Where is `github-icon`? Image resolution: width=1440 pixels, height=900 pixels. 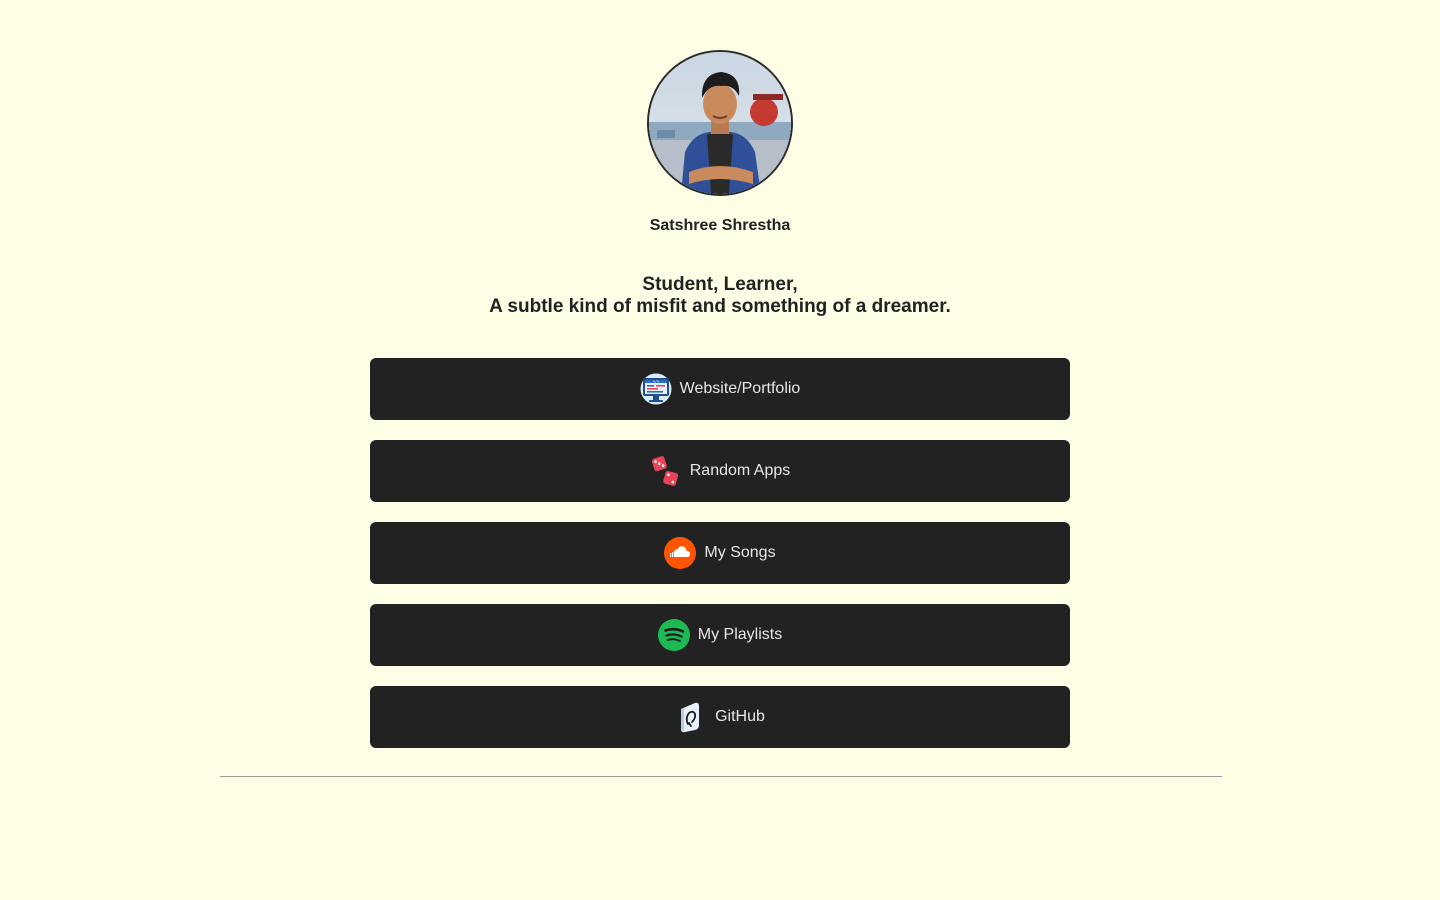 github-icon is located at coordinates (691, 717).